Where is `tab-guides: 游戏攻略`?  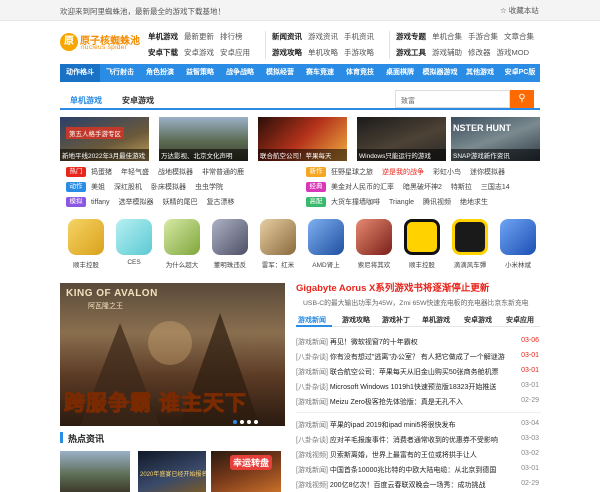
tab-guides: 游戏攻略 is located at coordinates (356, 320).